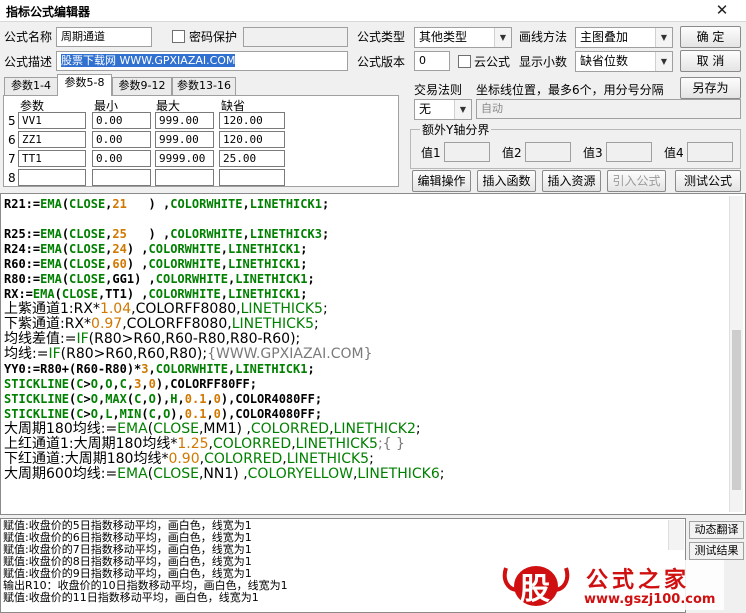 Image resolution: width=746 pixels, height=613 pixels. I want to click on formula-type-select: 其他类型 ▼, so click(463, 37).